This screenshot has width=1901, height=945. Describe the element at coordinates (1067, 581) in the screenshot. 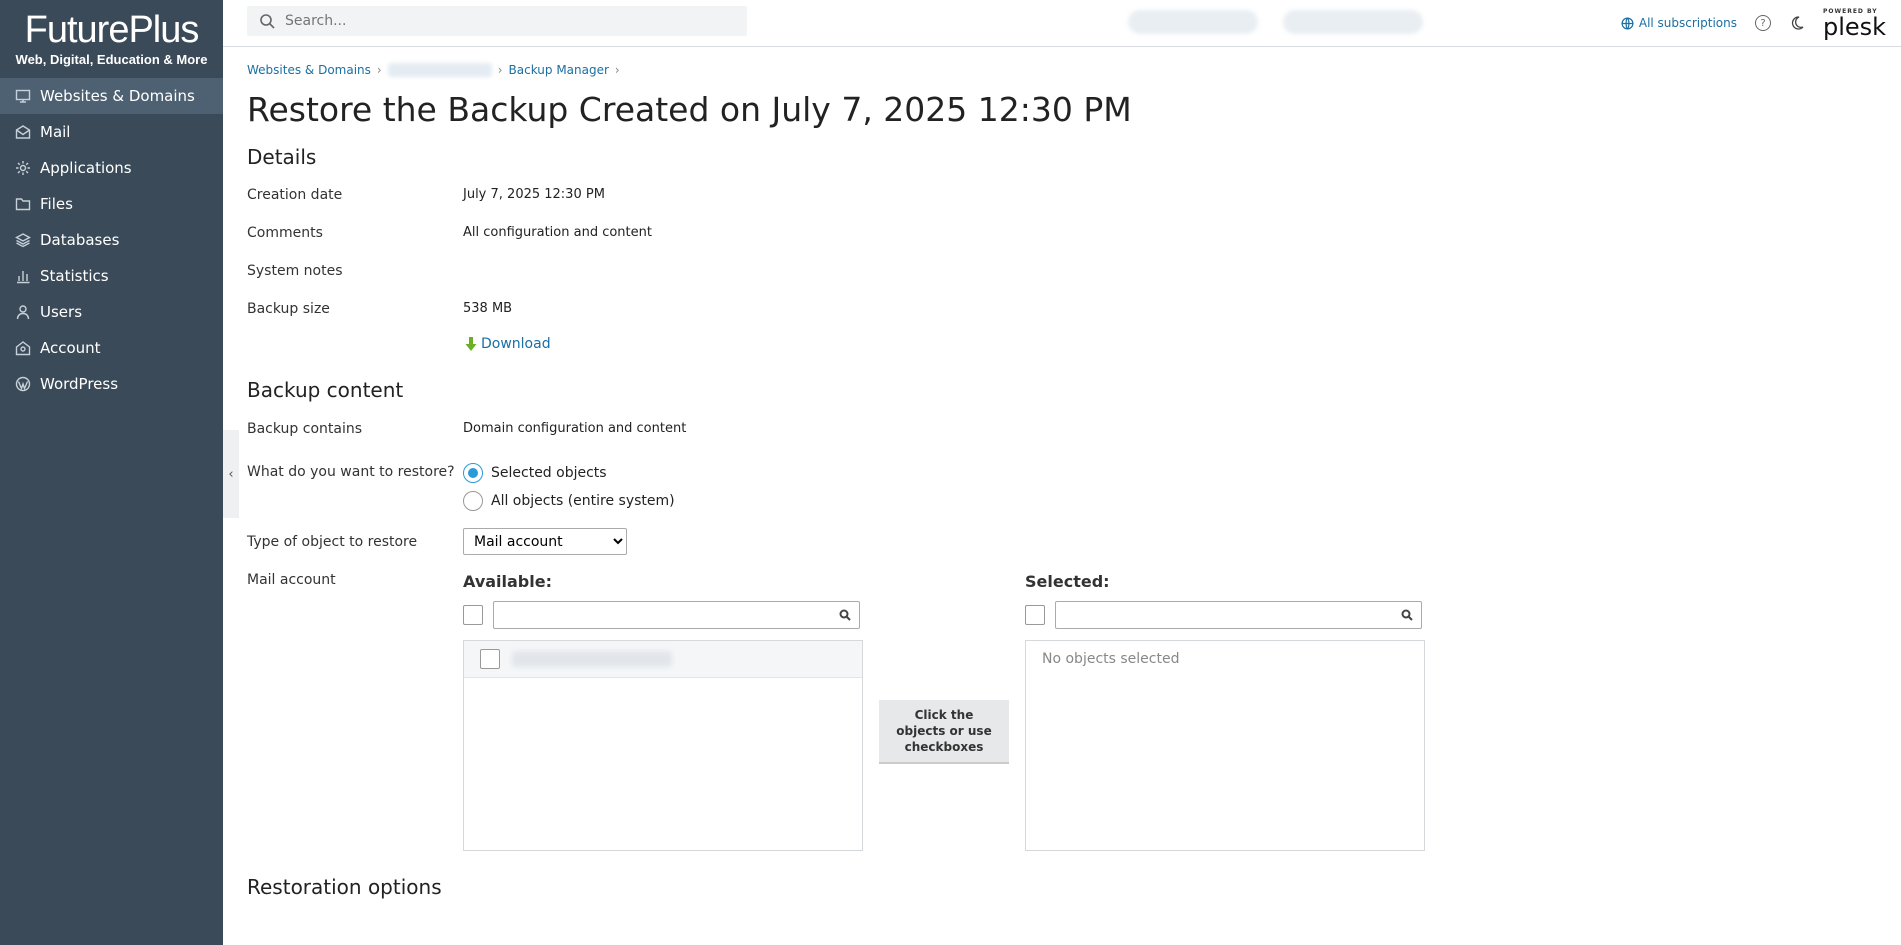

I see `selected-title: Selected:` at that location.